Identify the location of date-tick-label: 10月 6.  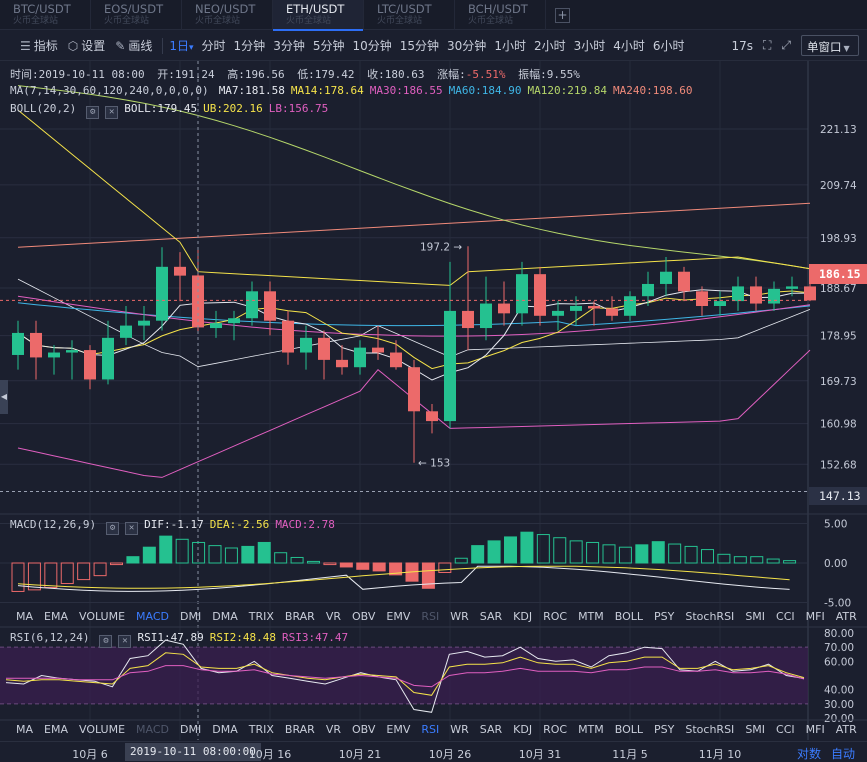
(90, 754).